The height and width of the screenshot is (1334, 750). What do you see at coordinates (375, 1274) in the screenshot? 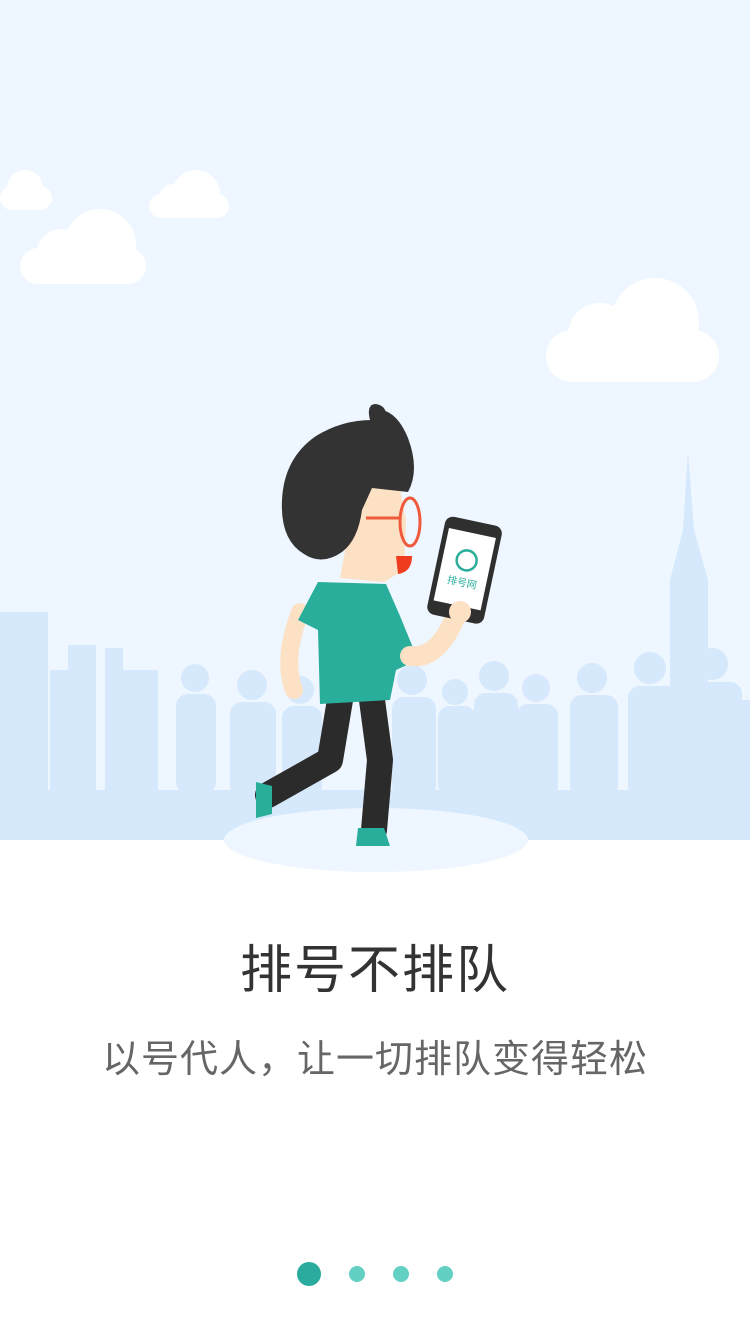
I see `page-indicator` at bounding box center [375, 1274].